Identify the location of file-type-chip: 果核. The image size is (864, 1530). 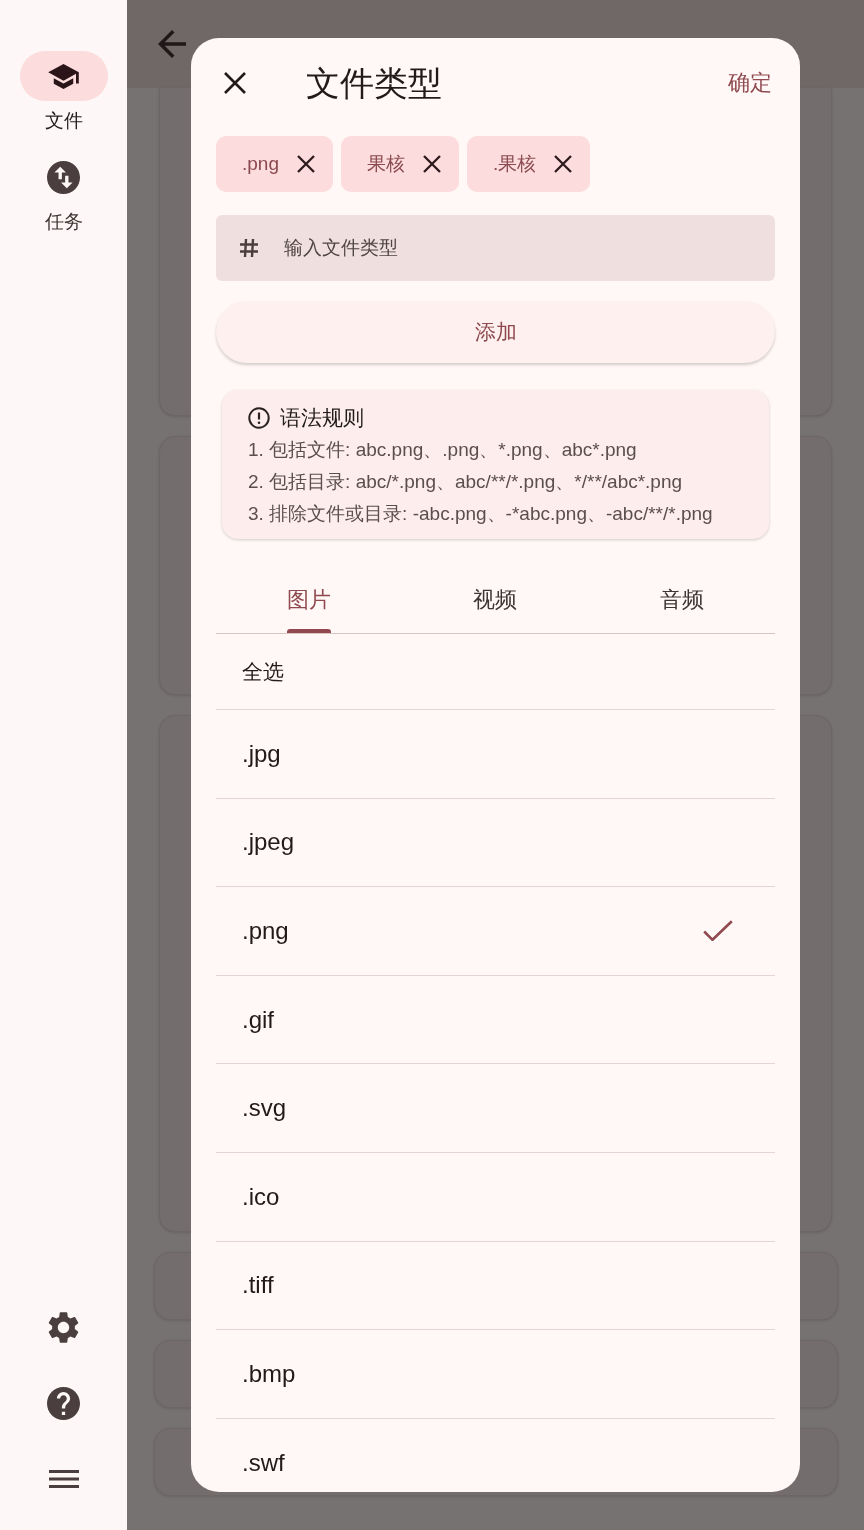
(400, 164).